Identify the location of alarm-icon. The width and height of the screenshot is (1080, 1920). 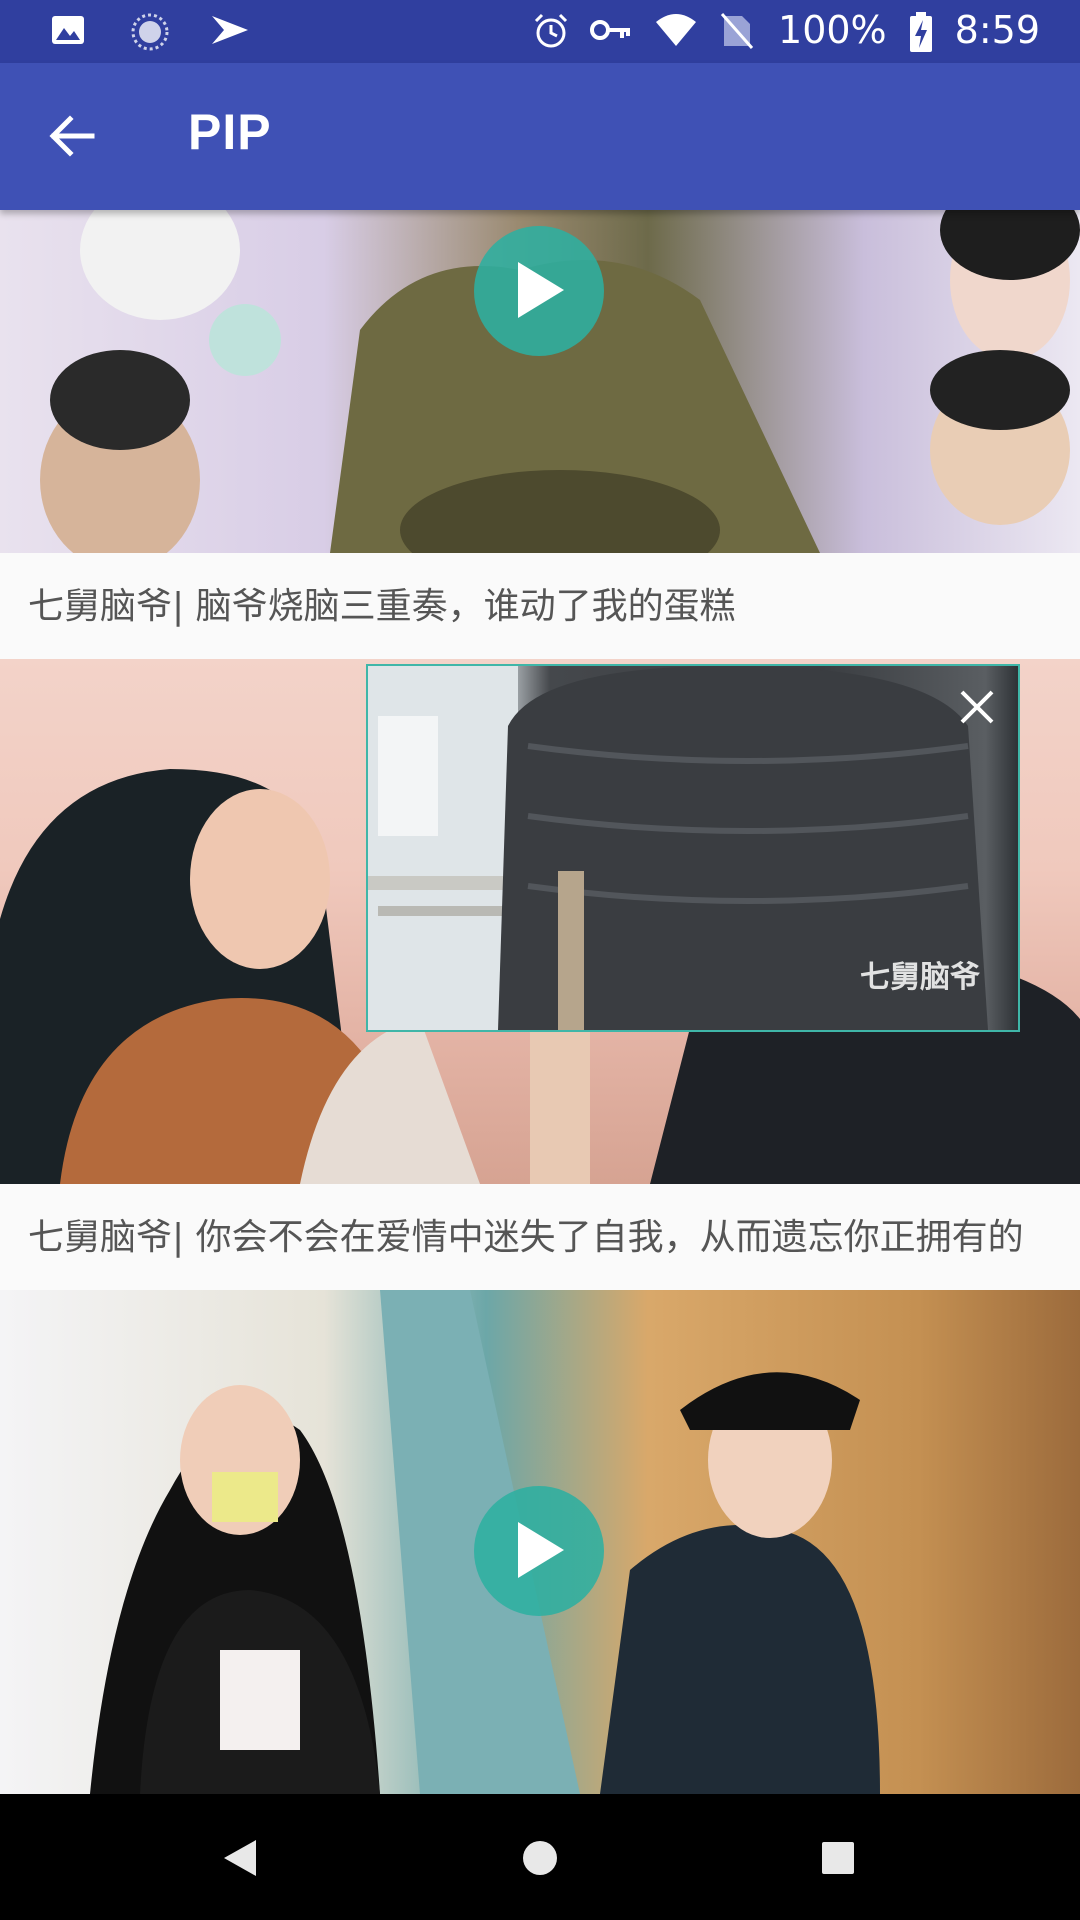
(550, 30).